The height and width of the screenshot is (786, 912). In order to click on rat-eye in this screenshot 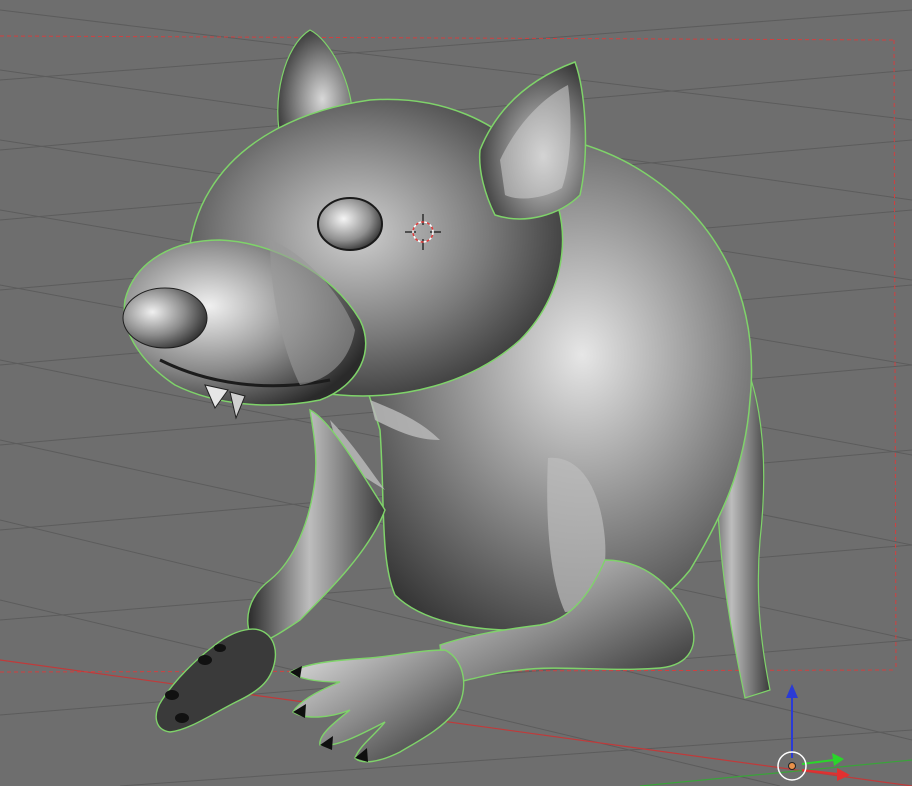, I will do `click(350, 224)`.